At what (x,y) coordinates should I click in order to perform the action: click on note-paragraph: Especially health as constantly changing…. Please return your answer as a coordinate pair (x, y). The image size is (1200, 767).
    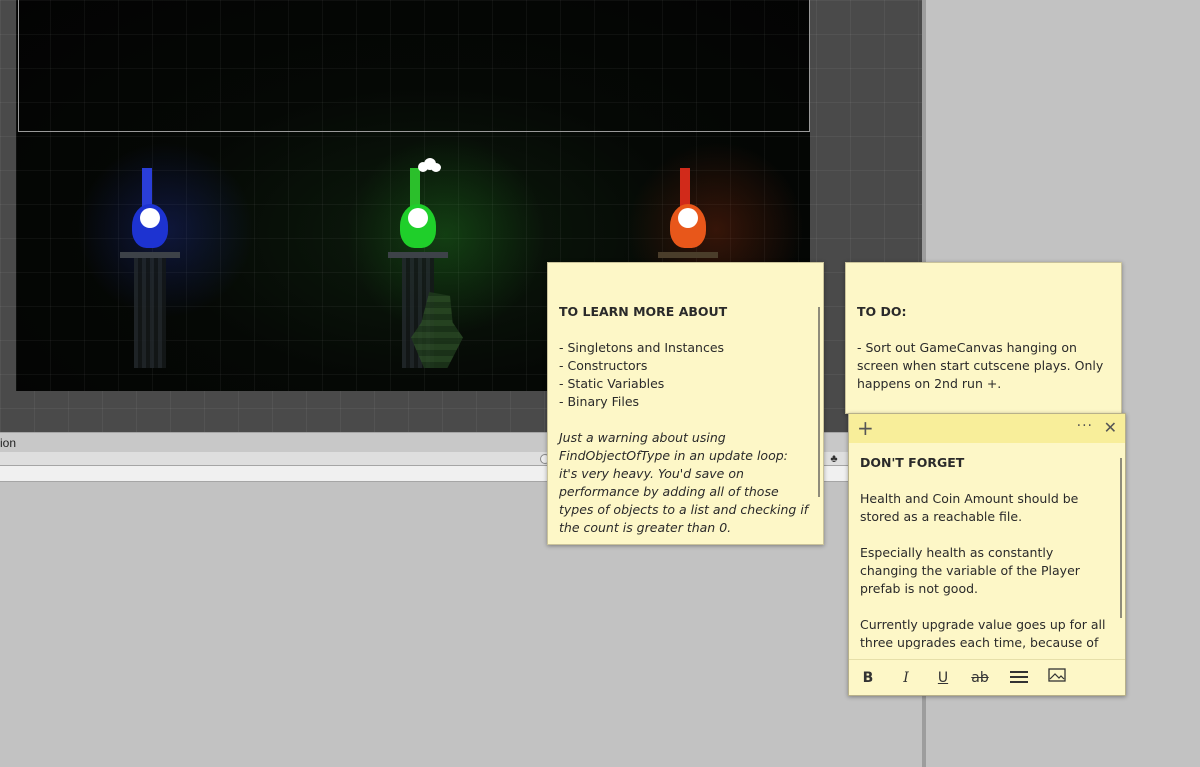
    Looking at the image, I should click on (970, 570).